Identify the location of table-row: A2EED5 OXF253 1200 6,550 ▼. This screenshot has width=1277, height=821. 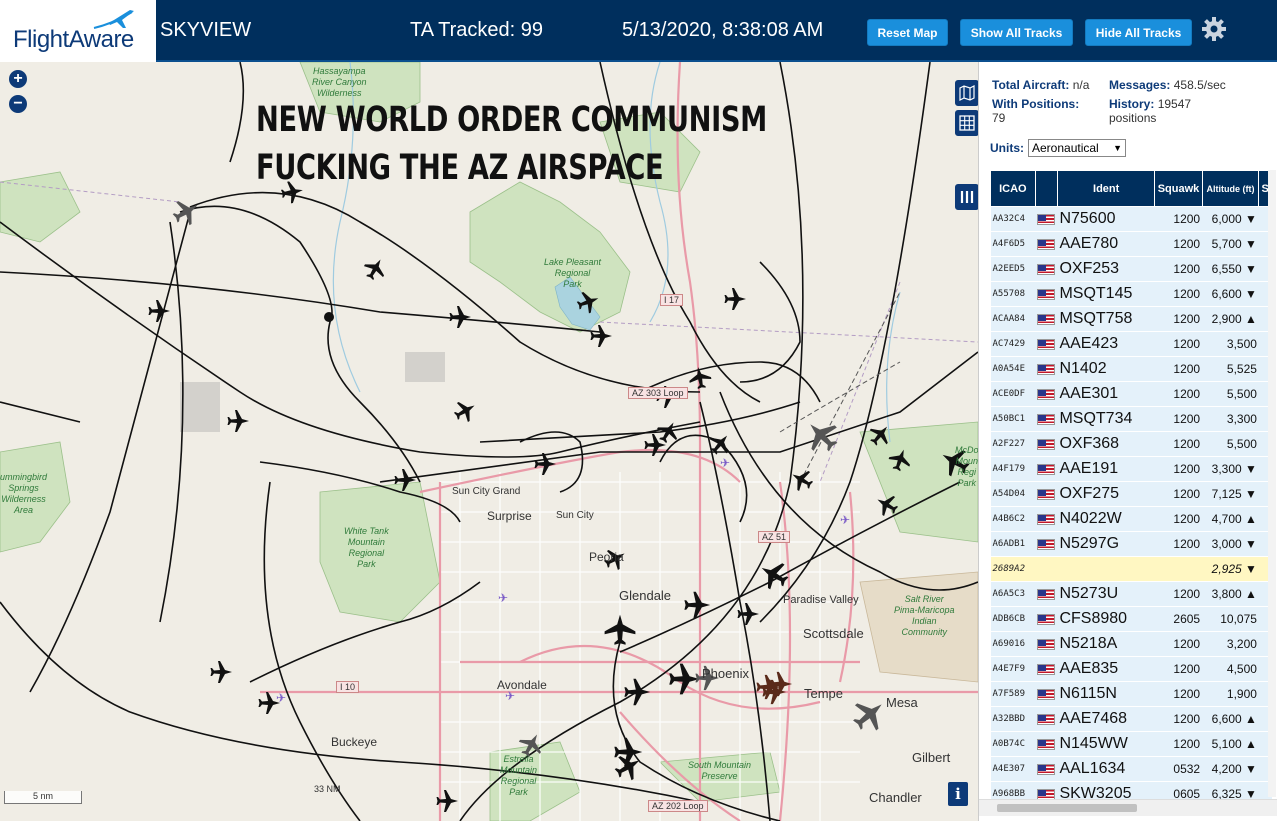
(1131, 269).